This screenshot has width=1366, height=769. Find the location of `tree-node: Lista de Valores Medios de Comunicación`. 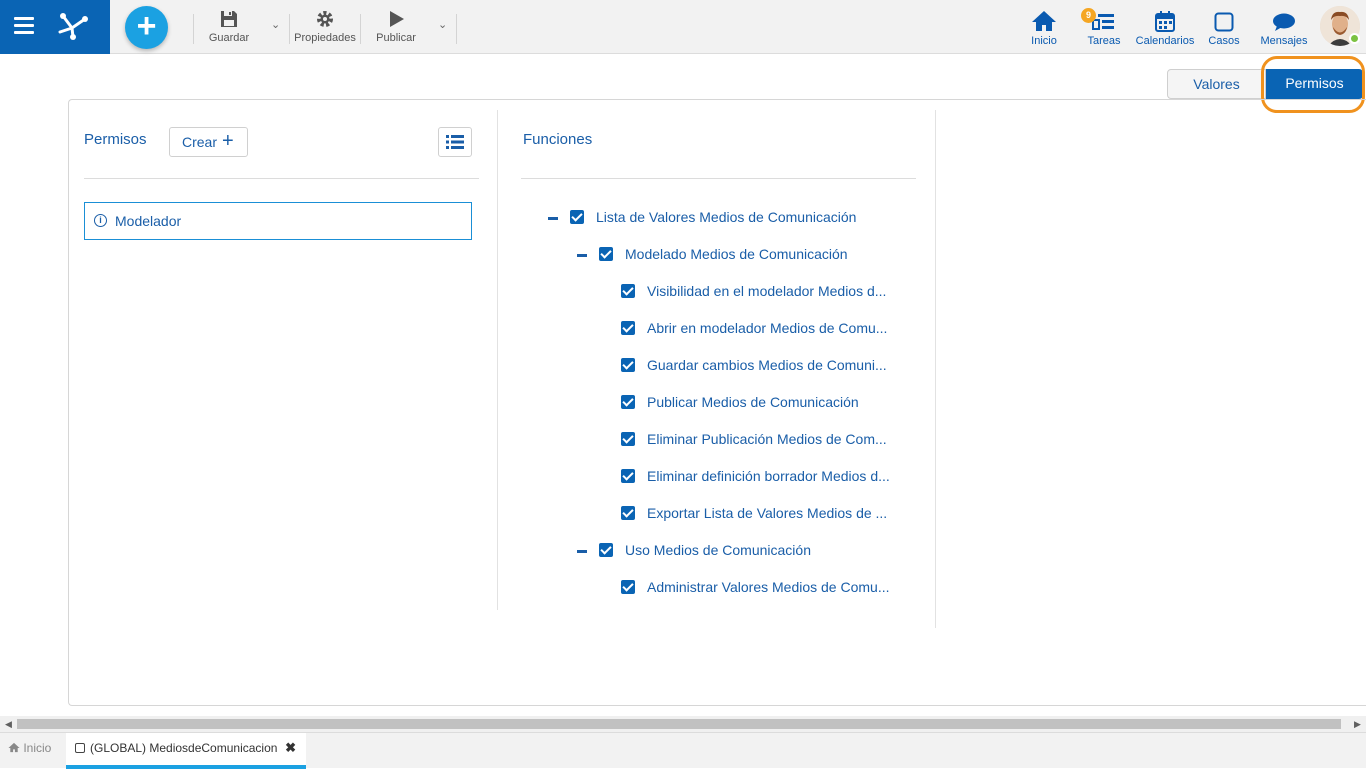

tree-node: Lista de Valores Medios de Comunicación is located at coordinates (728, 218).